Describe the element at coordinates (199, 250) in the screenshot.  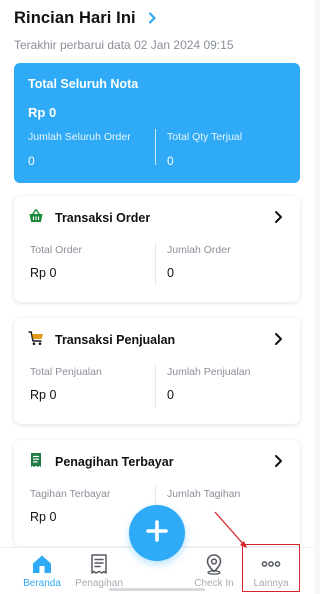
I see `jumlah-order-label: Jumlah Order` at that location.